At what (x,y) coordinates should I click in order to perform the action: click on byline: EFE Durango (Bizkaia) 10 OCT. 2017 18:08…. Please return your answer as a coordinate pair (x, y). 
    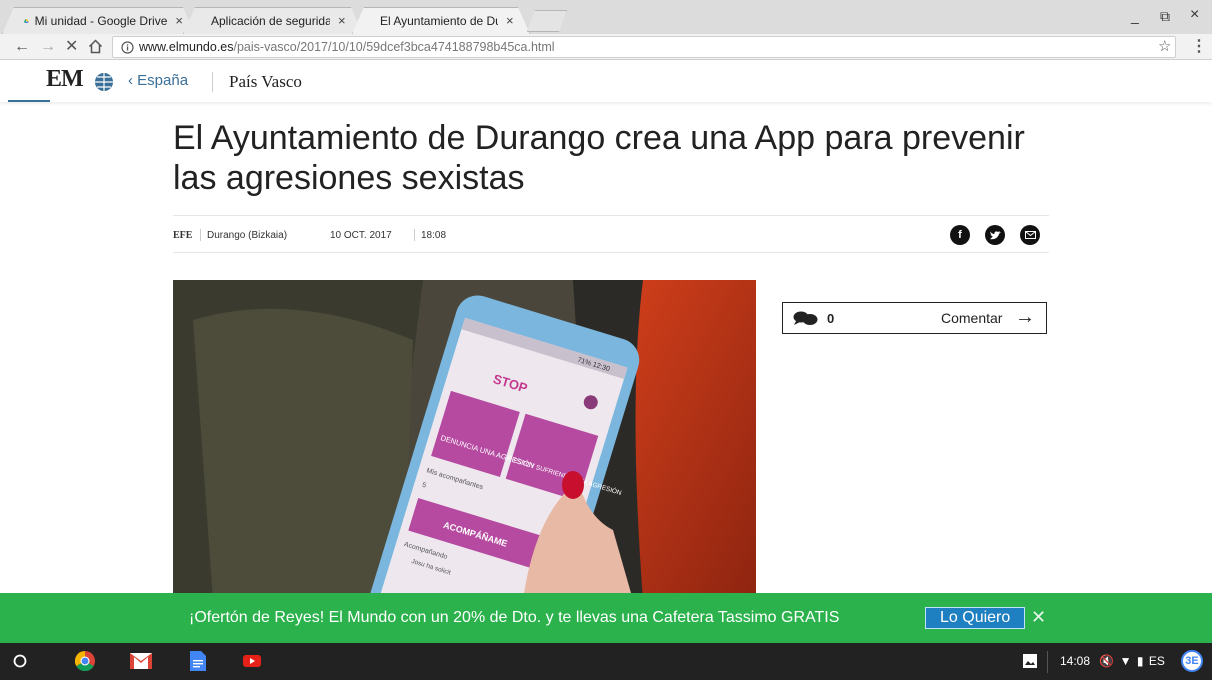
    Looking at the image, I should click on (611, 234).